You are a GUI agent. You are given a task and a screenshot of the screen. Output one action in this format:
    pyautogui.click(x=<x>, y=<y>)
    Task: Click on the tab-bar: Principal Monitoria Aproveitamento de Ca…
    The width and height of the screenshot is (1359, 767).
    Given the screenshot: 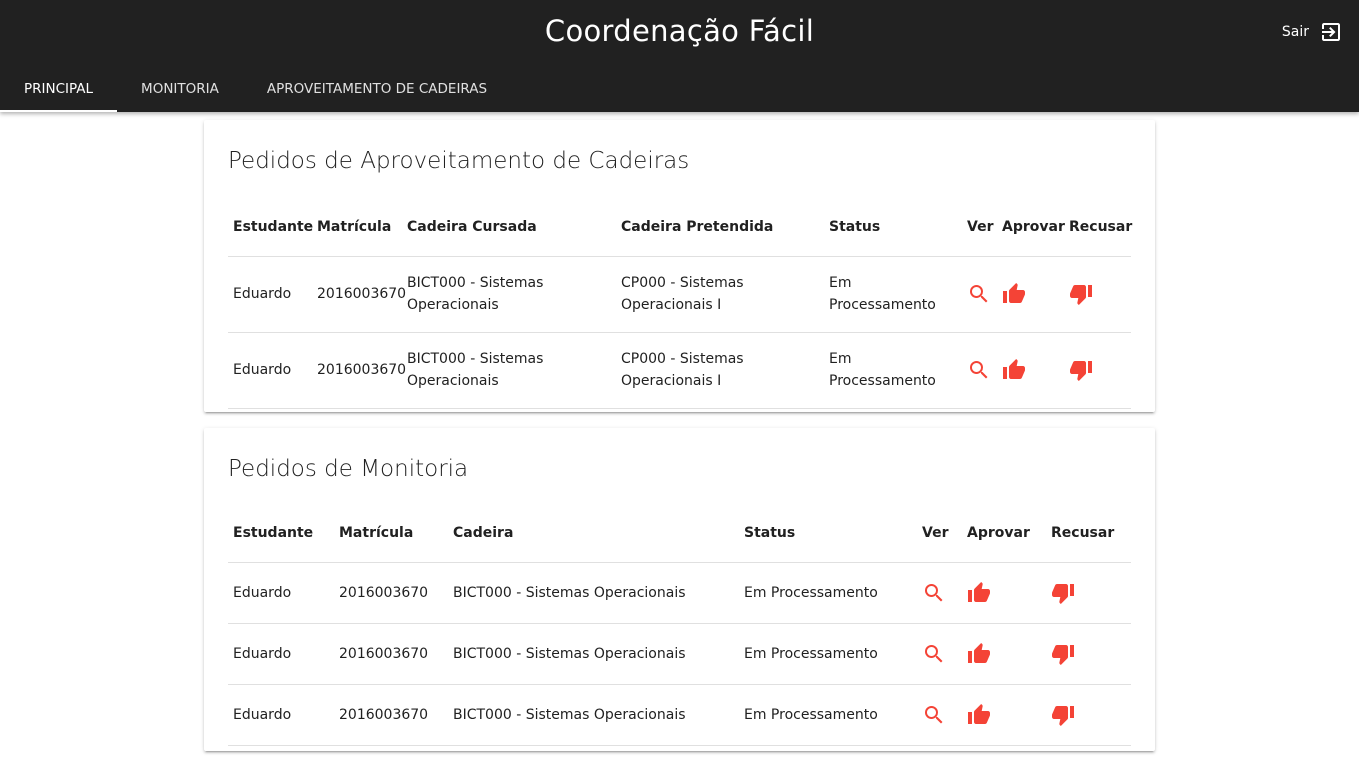 What is the action you would take?
    pyautogui.click(x=255, y=89)
    